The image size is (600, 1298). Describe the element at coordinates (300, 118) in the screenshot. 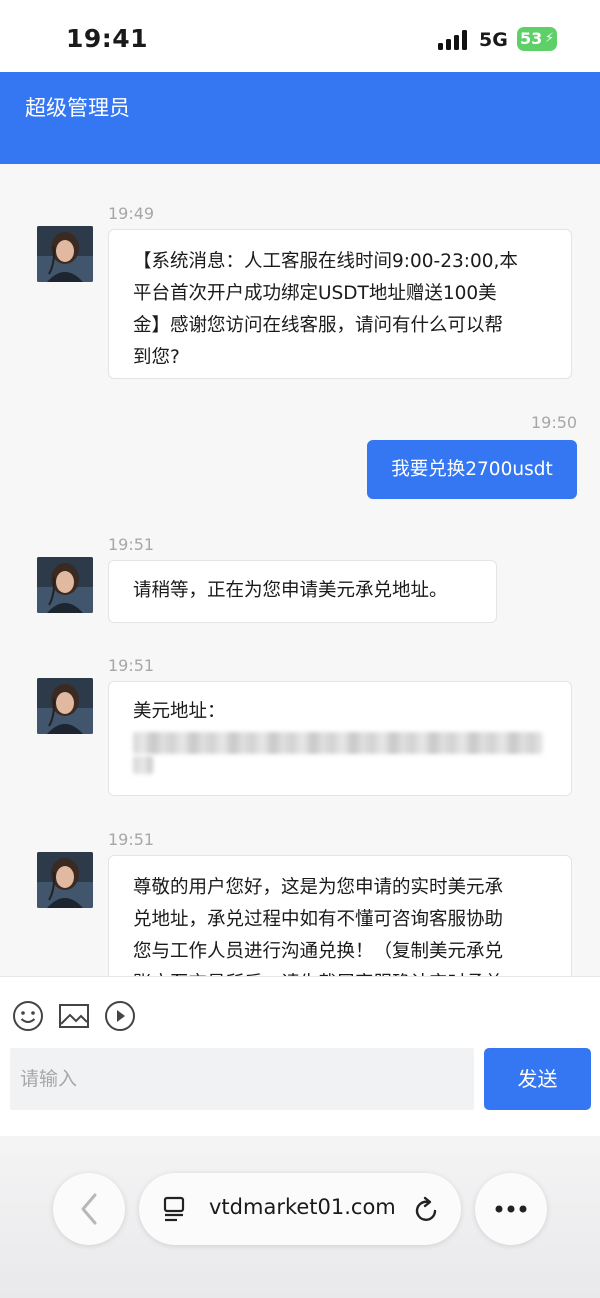

I see `chat-header: 超级管理员` at that location.